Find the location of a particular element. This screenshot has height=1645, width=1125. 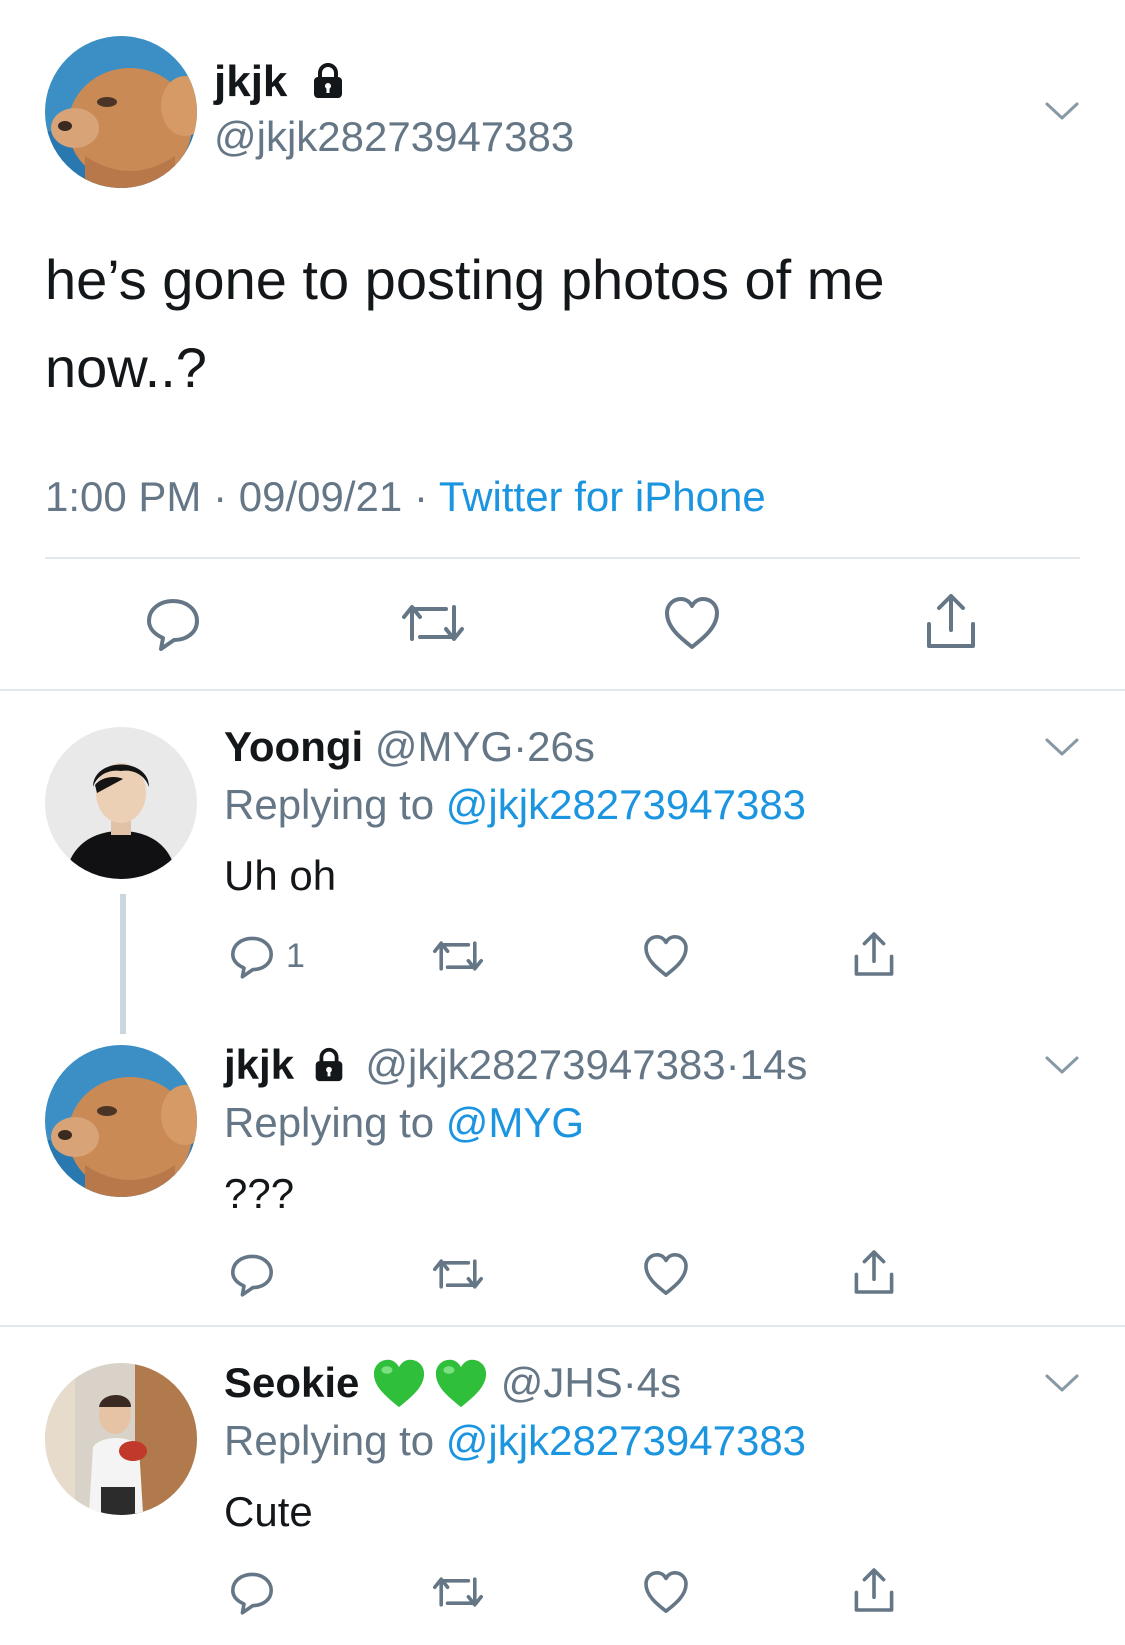

tweet-text-line-1: he’s gone to posting photos of me is located at coordinates (465, 279).